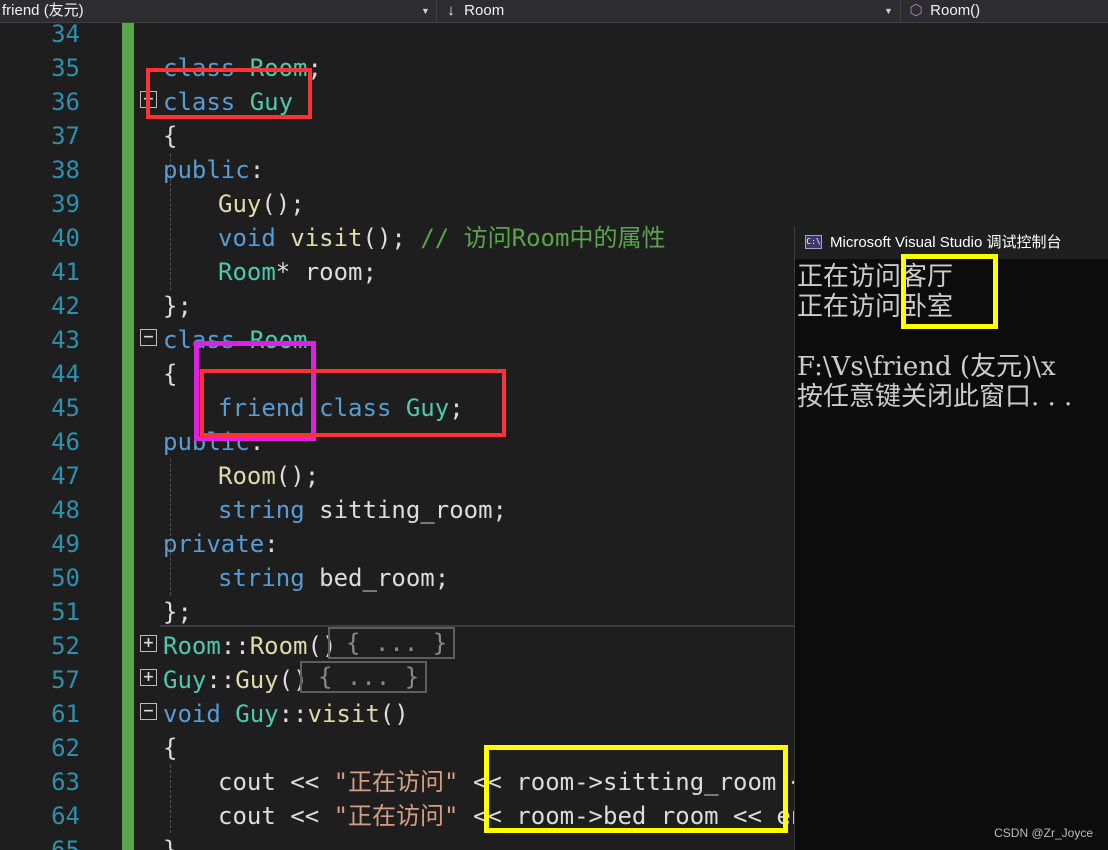 Image resolution: width=1108 pixels, height=850 pixels. I want to click on code-line: Room::Room(), so click(250, 646).